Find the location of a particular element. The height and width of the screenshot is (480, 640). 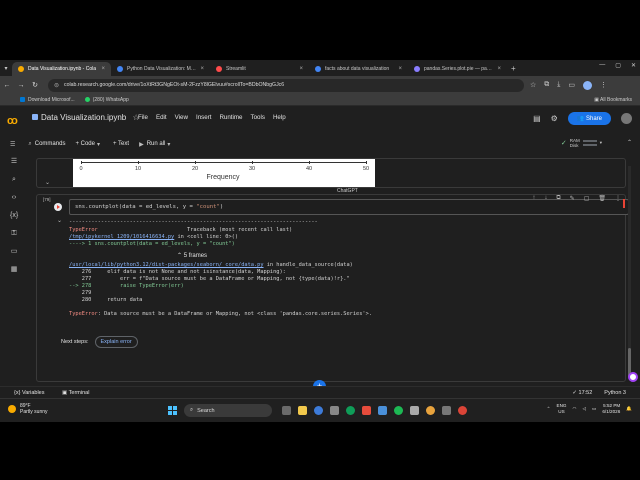

tray-overflow-icon: ⌃ is located at coordinates (549, 409).